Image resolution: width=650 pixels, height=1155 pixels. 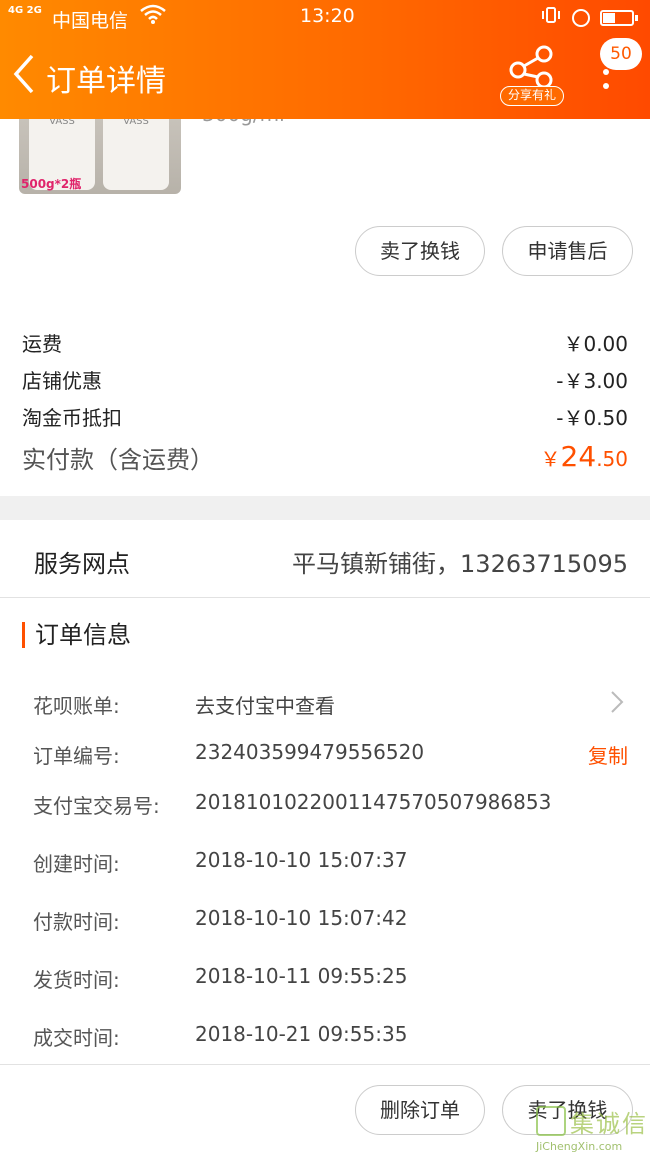 What do you see at coordinates (76, 864) in the screenshot?
I see `info-label: 创建时间:` at bounding box center [76, 864].